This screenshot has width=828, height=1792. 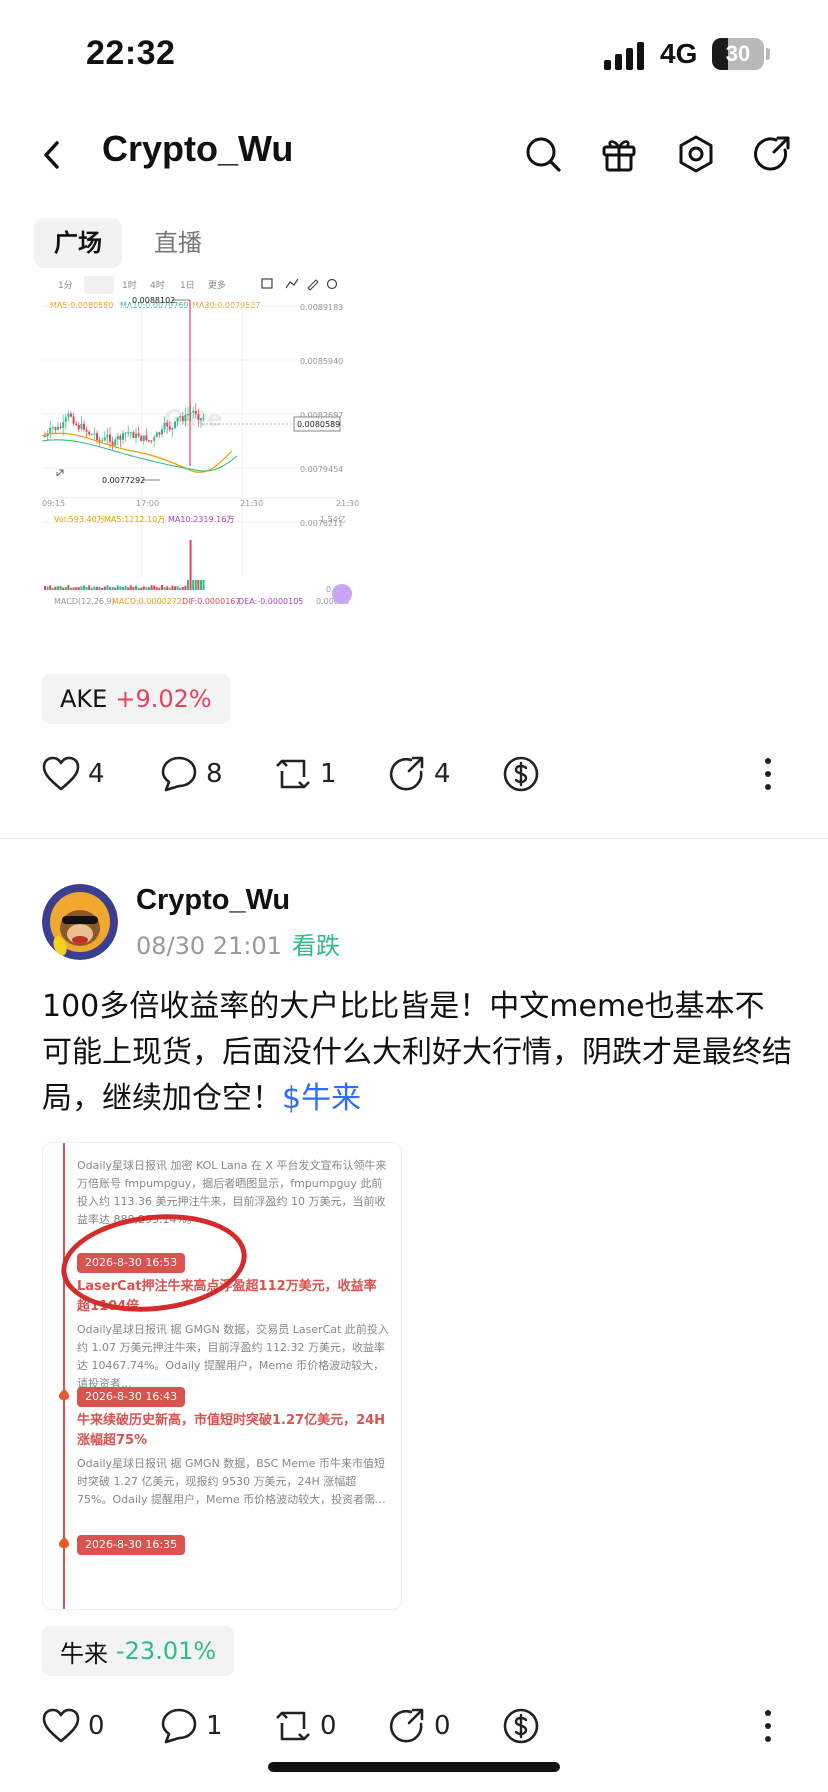 What do you see at coordinates (157, 285) in the screenshot?
I see `timeframe-option: 4时` at bounding box center [157, 285].